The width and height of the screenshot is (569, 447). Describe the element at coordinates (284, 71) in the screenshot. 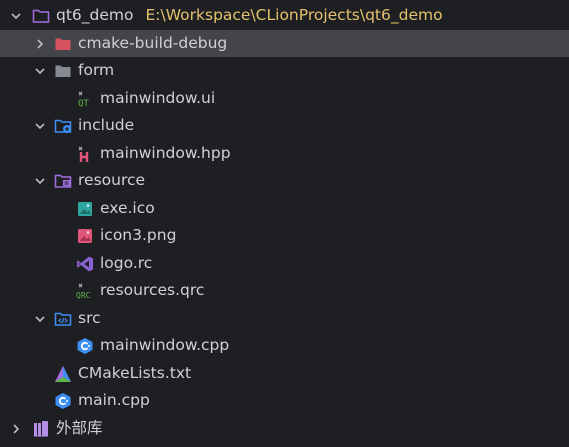

I see `tree-row-form: form` at that location.